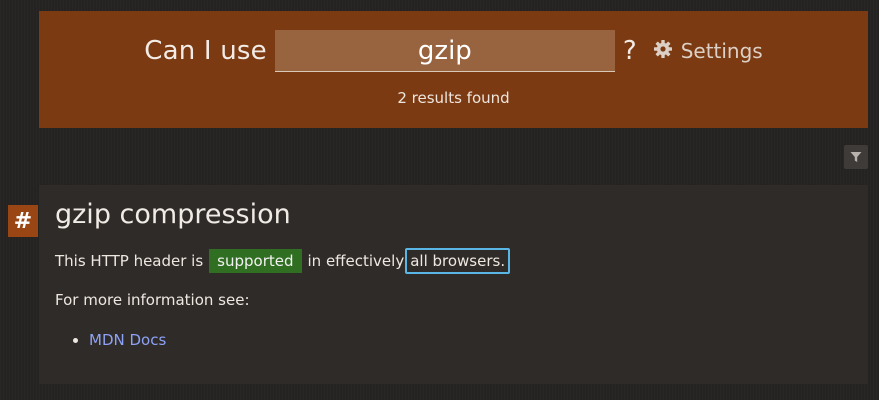 The height and width of the screenshot is (400, 879). I want to click on question-mark: ?, so click(629, 51).